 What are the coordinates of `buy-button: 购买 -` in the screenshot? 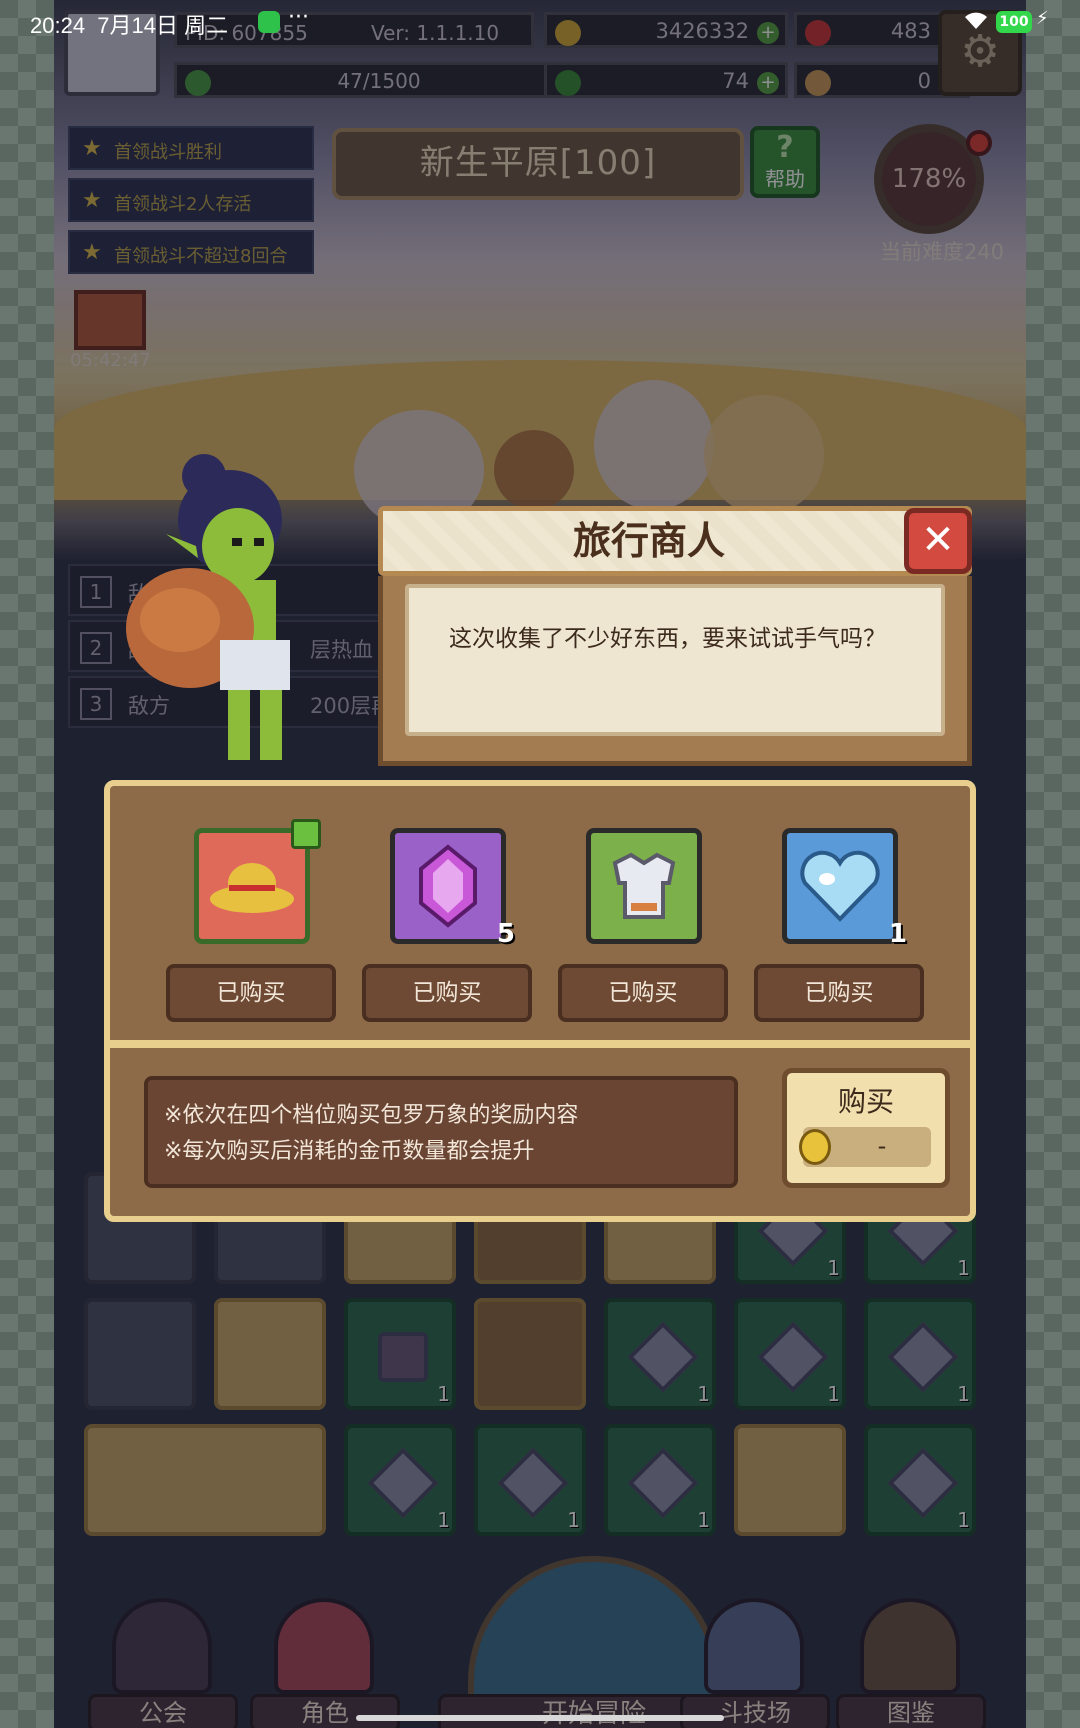 It's located at (866, 1128).